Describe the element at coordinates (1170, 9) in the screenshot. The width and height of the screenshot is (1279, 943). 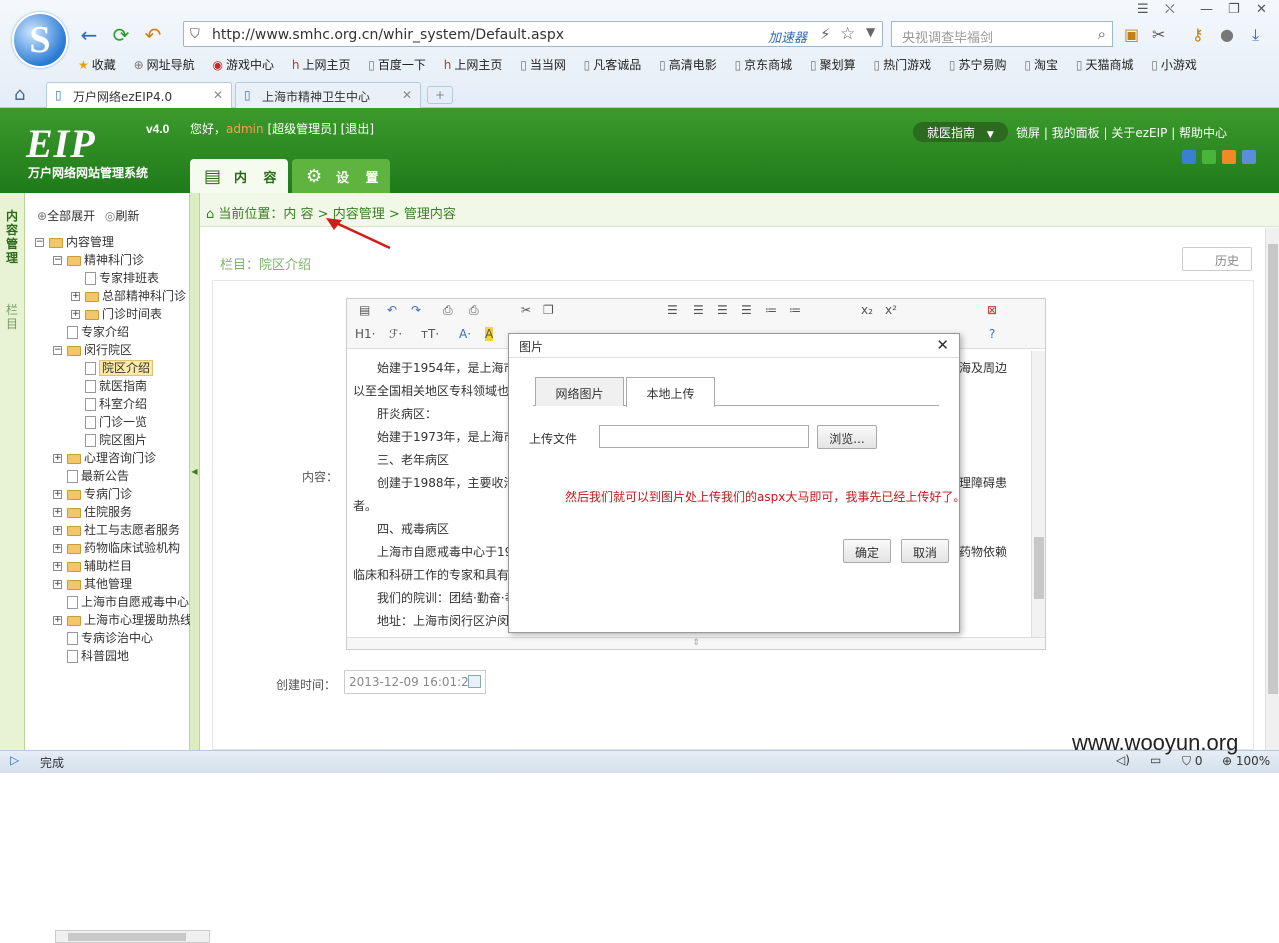
I see `skin-icon: ⛌` at that location.